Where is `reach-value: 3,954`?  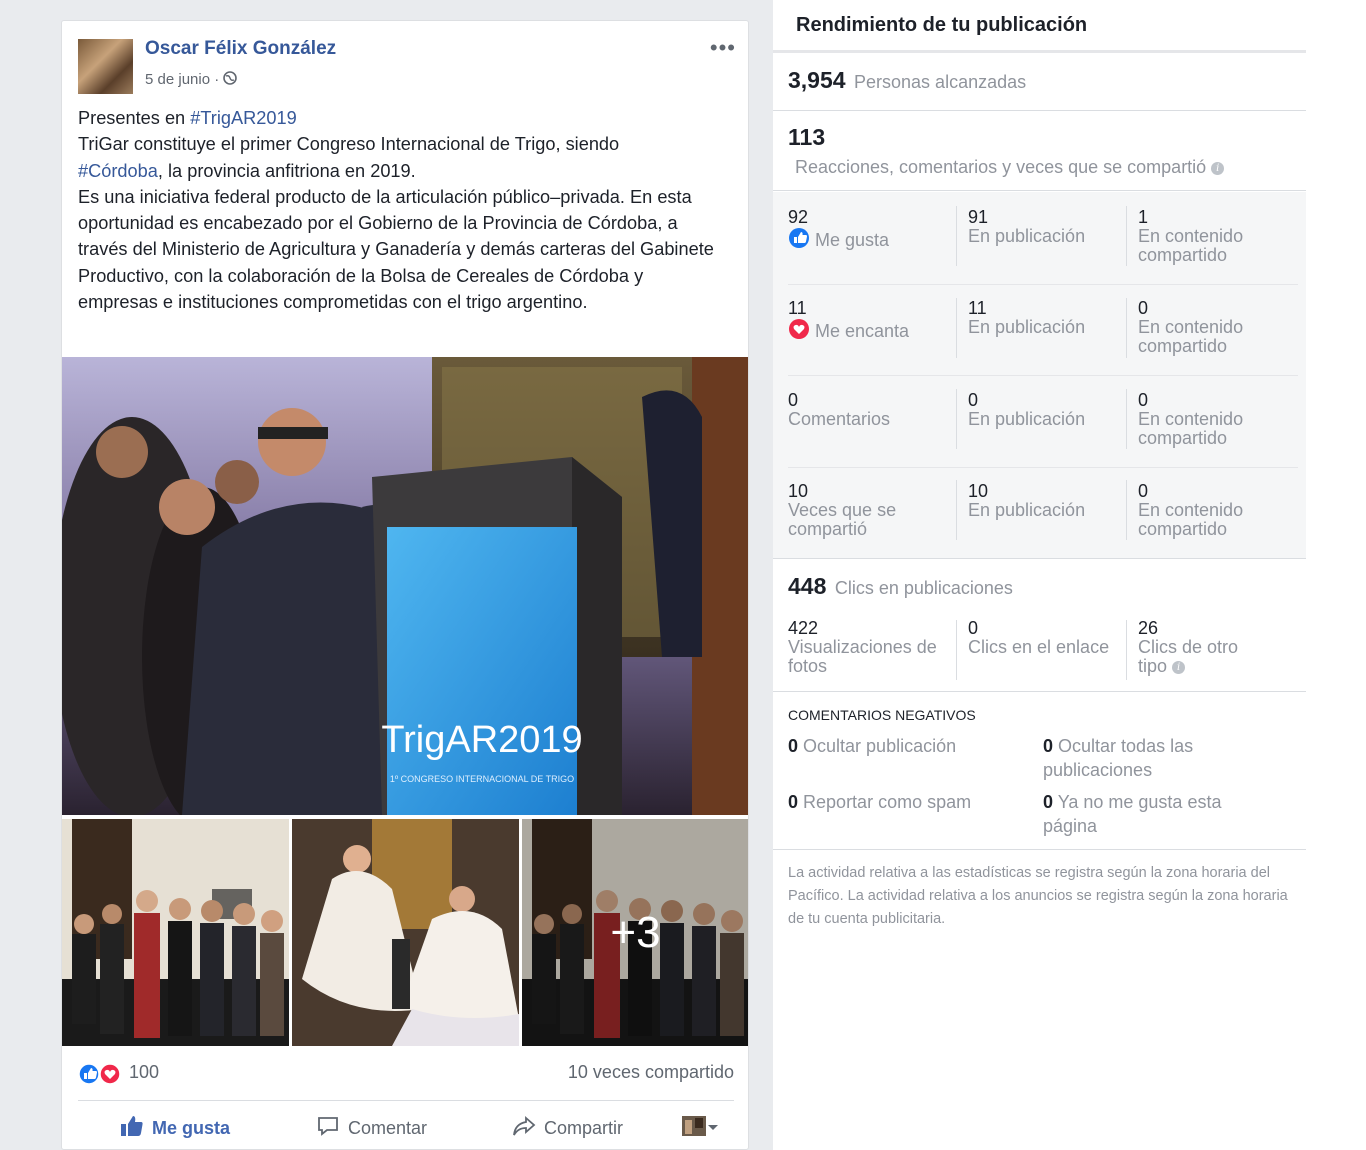
reach-value: 3,954 is located at coordinates (817, 80).